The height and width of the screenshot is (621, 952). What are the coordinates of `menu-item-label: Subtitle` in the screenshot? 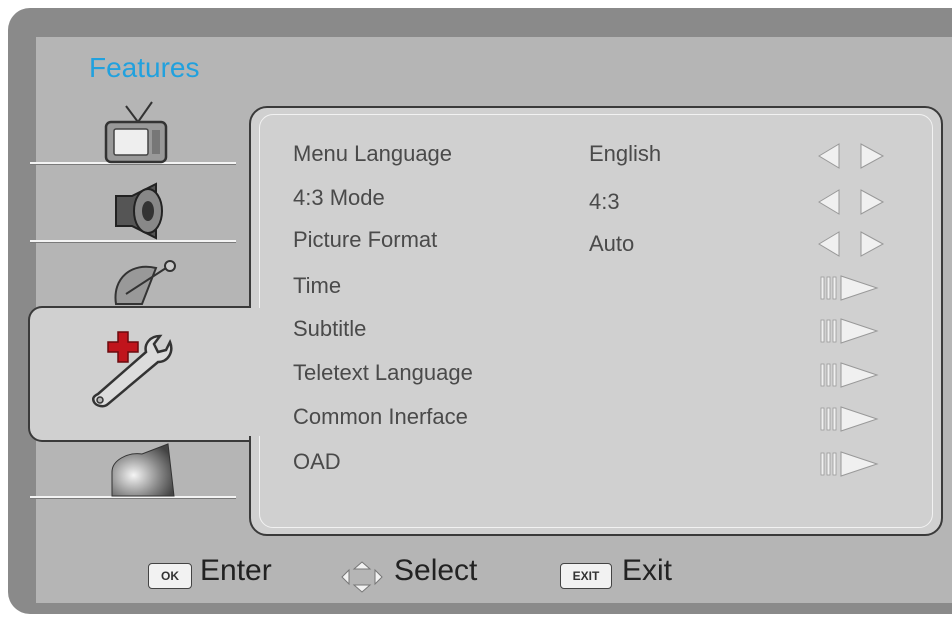 It's located at (330, 328).